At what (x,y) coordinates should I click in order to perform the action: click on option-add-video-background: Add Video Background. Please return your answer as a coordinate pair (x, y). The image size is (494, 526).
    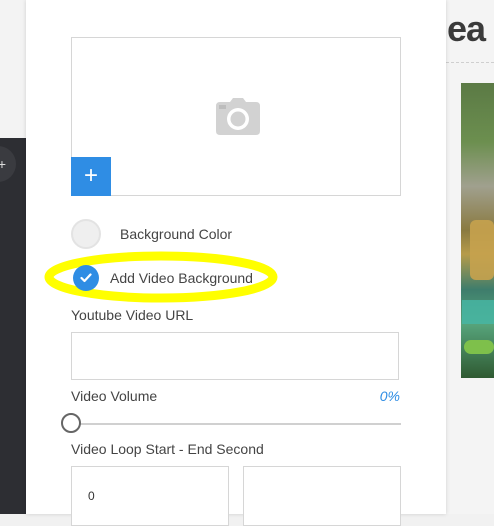
    Looking at the image, I should click on (162, 278).